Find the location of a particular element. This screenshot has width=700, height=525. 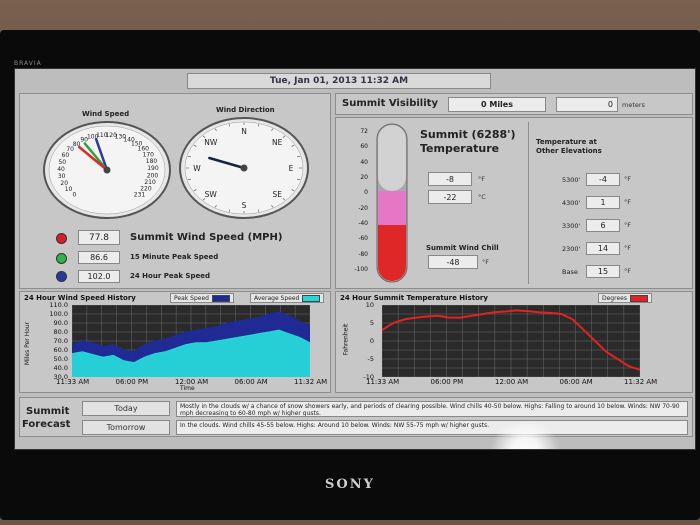

thermometer-tick: 60 is located at coordinates (364, 147).